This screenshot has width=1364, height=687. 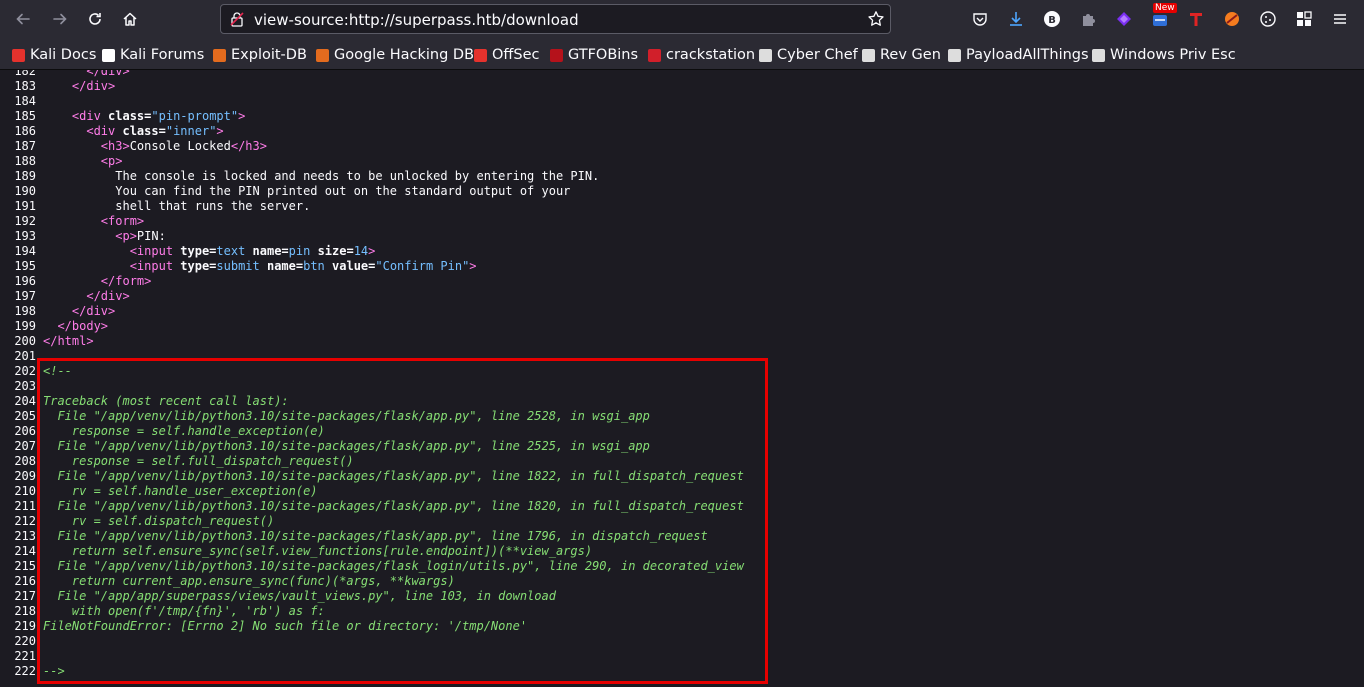 I want to click on code-token: </, so click(x=65, y=86).